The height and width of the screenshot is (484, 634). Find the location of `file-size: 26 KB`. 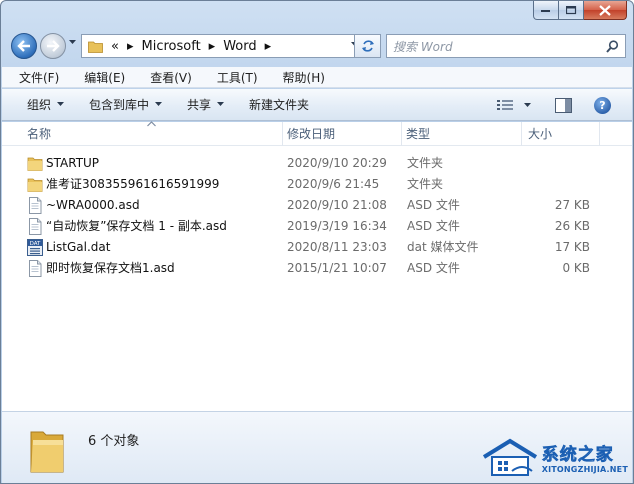

file-size: 26 KB is located at coordinates (572, 226).